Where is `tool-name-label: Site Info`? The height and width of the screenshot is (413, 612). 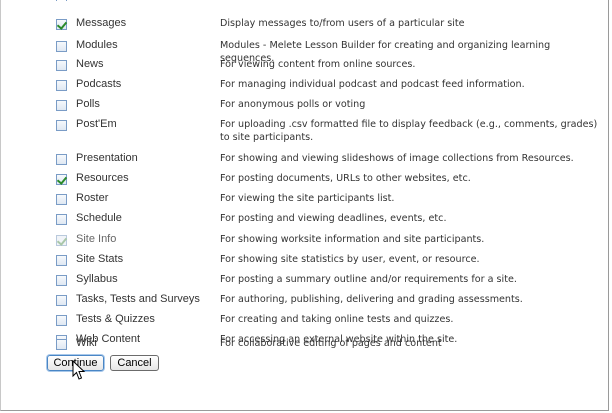
tool-name-label: Site Info is located at coordinates (96, 239).